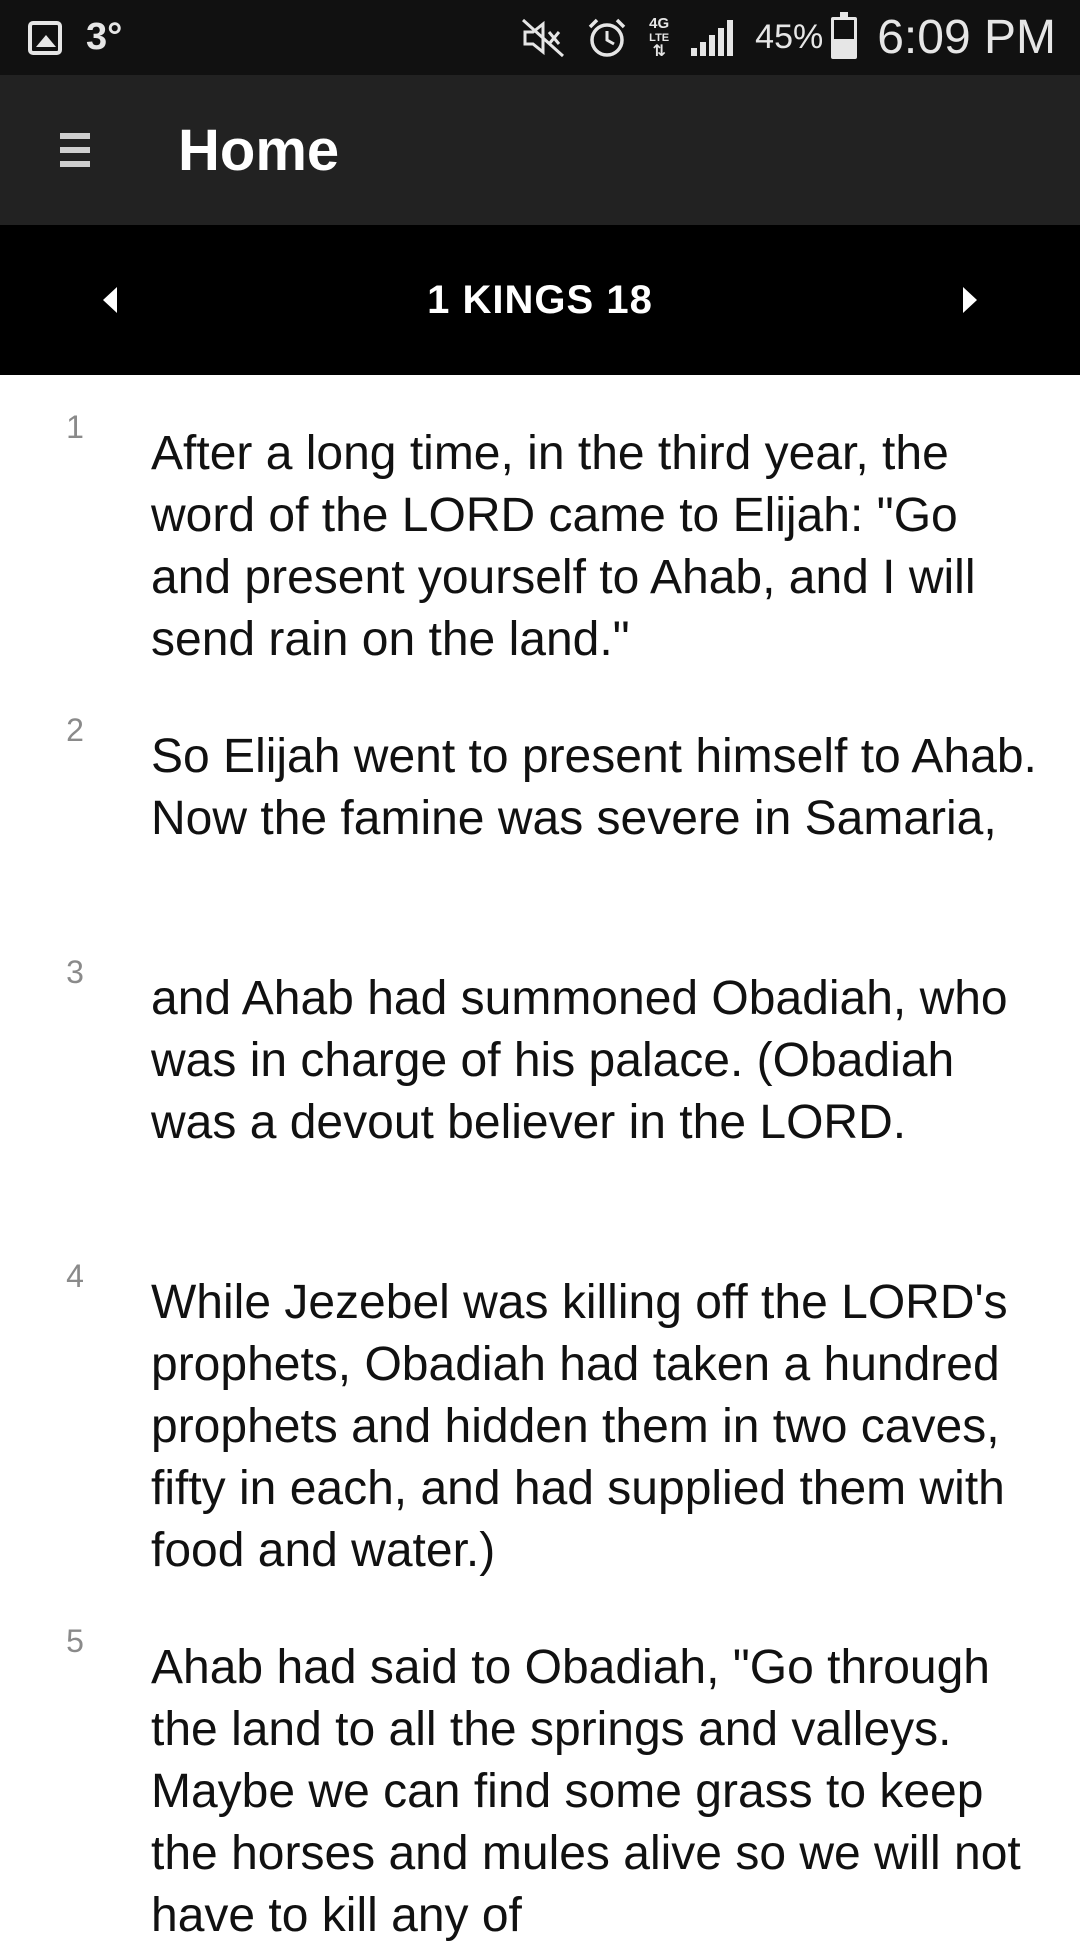  I want to click on battery-fill, so click(844, 47).